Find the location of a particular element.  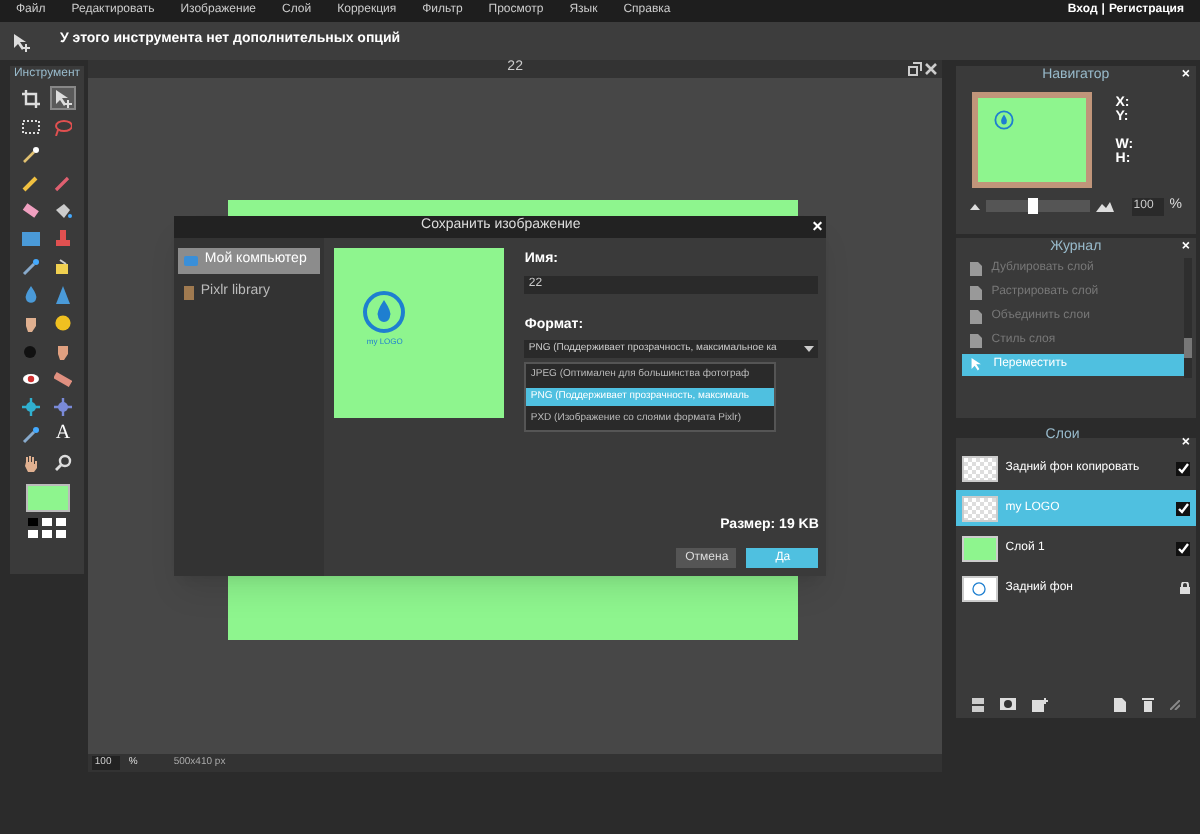

gradient-tool-button is located at coordinates (31, 238).